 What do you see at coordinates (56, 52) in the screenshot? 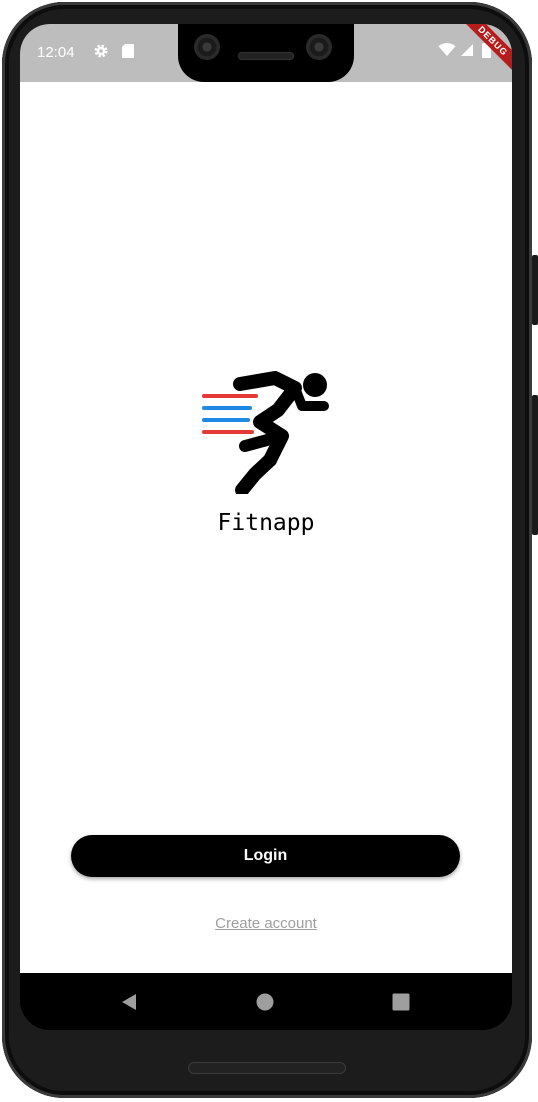
I see `status-time: 12:04` at bounding box center [56, 52].